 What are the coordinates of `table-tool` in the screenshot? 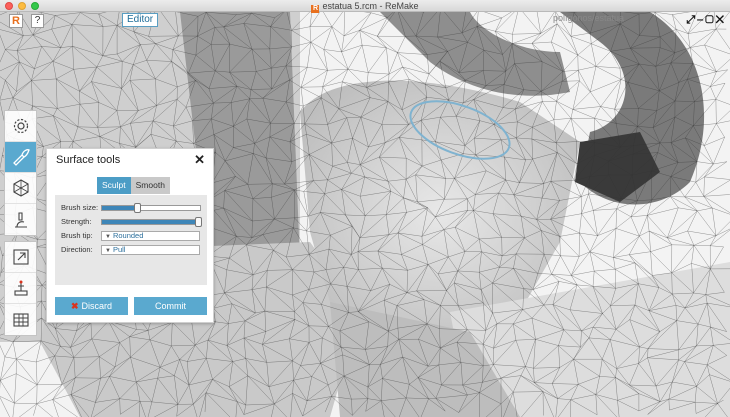 It's located at (20, 319).